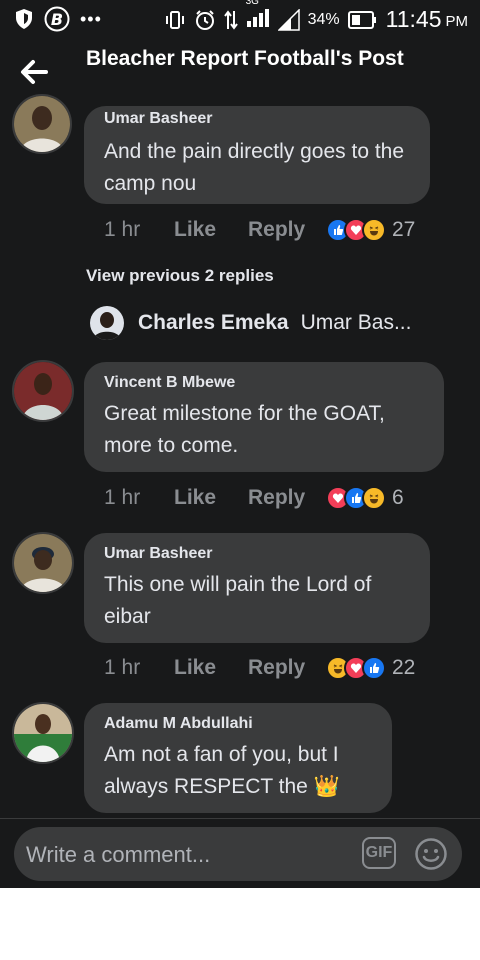  Describe the element at coordinates (180, 276) in the screenshot. I see `view-previous-replies-link: View previous 2 replies` at that location.